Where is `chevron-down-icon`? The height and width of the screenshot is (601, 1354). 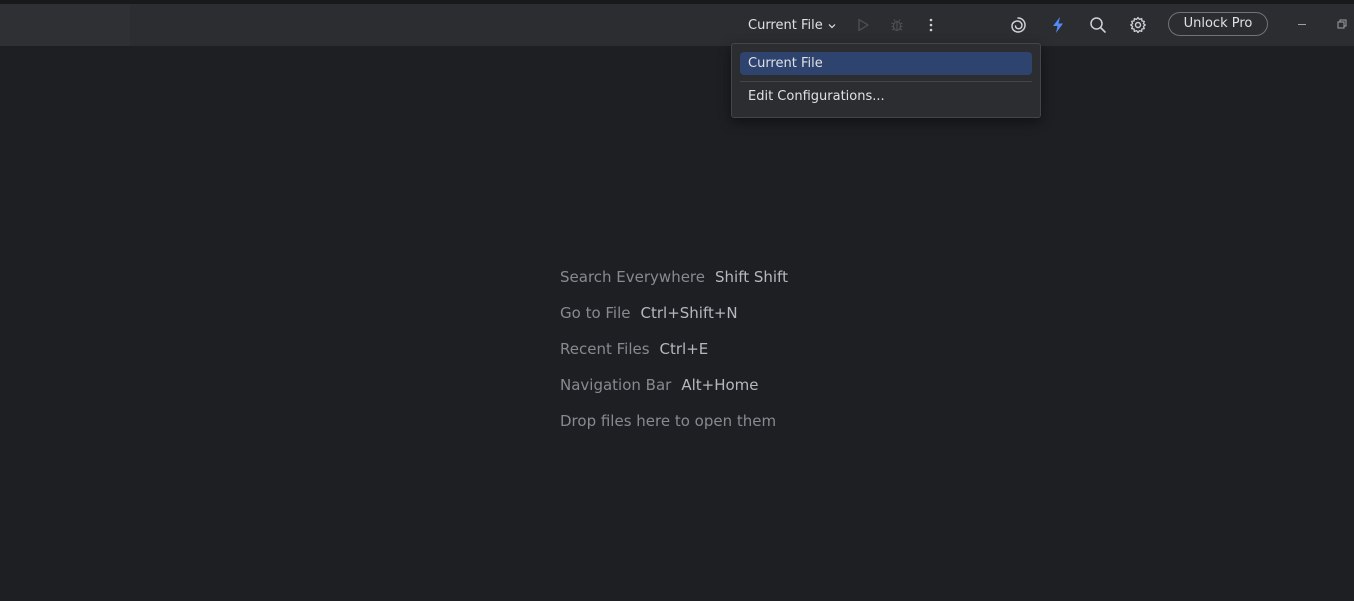 chevron-down-icon is located at coordinates (832, 25).